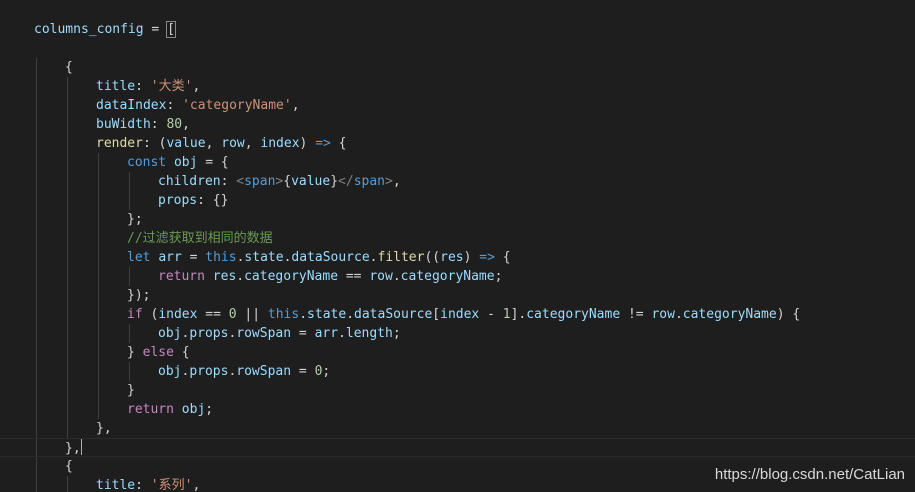 This screenshot has height=492, width=915. What do you see at coordinates (135, 219) in the screenshot?
I see `code-token: };` at bounding box center [135, 219].